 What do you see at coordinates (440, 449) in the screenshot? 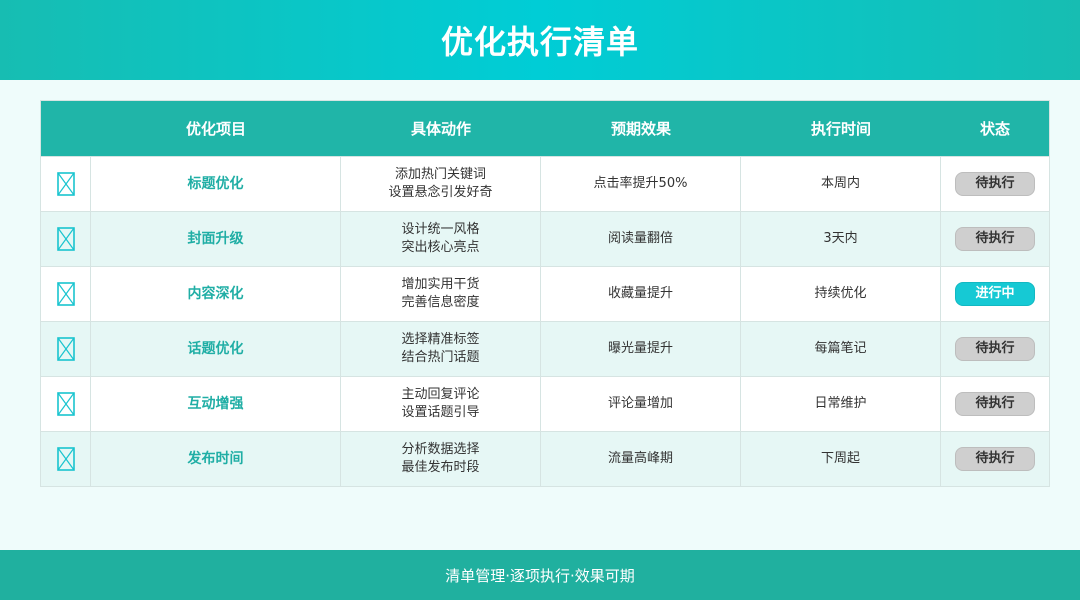
I see `action-line: 分析数据选择` at bounding box center [440, 449].